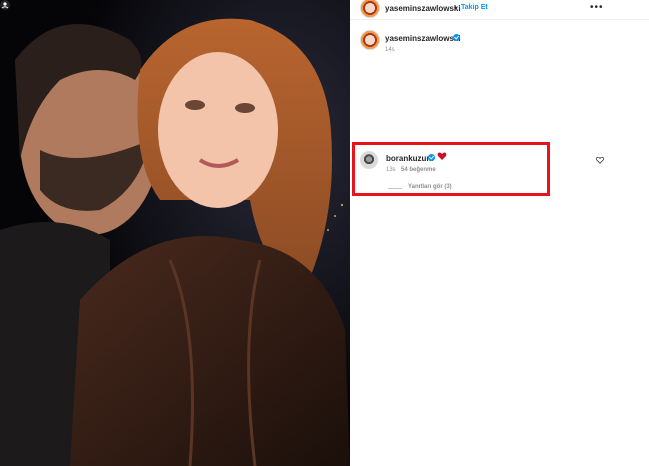 The height and width of the screenshot is (466, 649). I want to click on more-options-icon: •••, so click(597, 7).